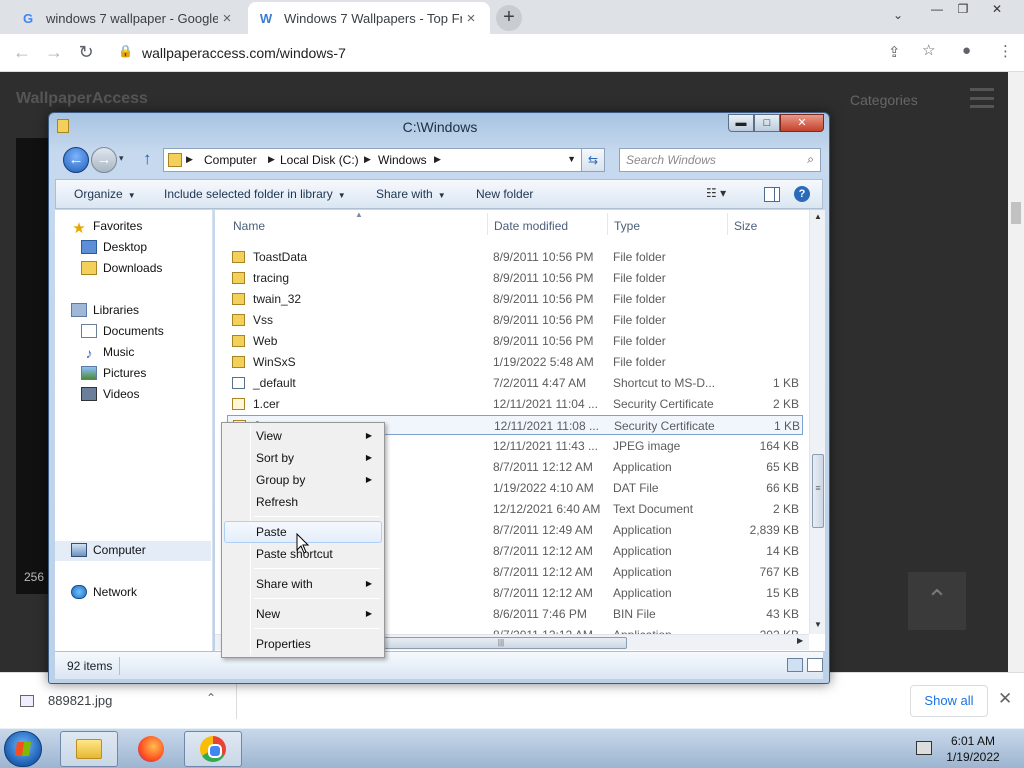 The height and width of the screenshot is (768, 1024). What do you see at coordinates (937, 10) in the screenshot?
I see `minimize-icon: —` at bounding box center [937, 10].